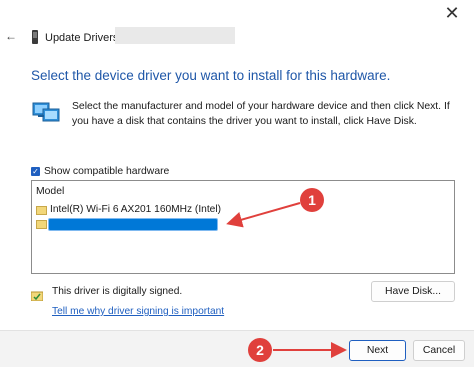  Describe the element at coordinates (286, 280) in the screenshot. I see `annotation-arrows` at that location.